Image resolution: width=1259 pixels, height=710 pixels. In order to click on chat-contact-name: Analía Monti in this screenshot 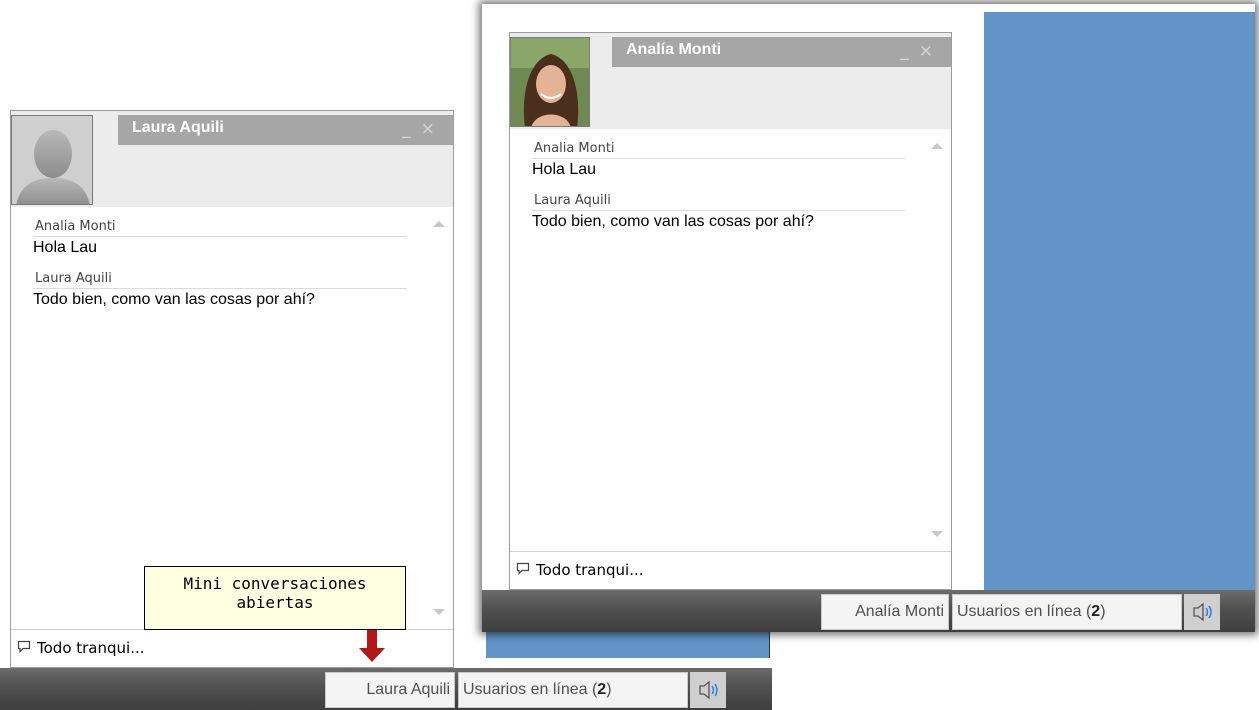, I will do `click(674, 49)`.